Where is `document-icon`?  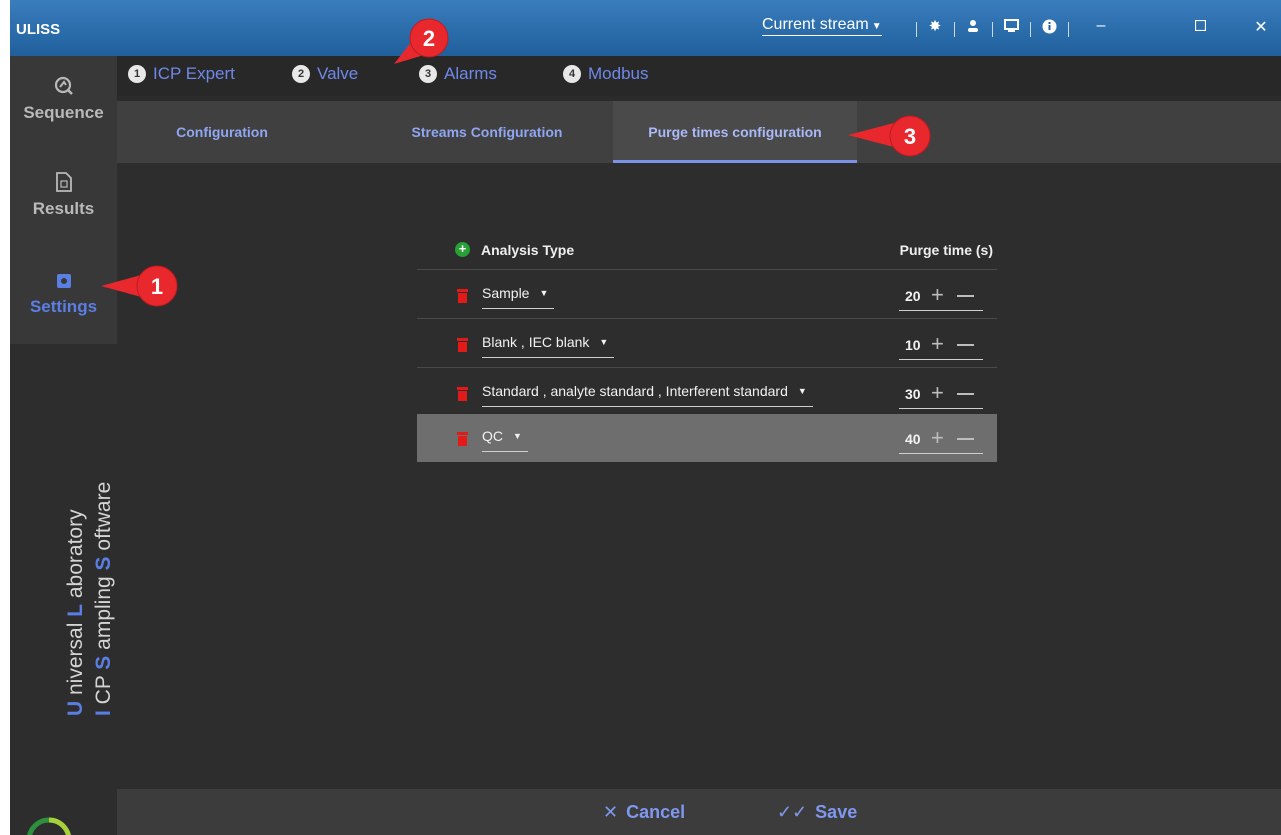 document-icon is located at coordinates (63, 185).